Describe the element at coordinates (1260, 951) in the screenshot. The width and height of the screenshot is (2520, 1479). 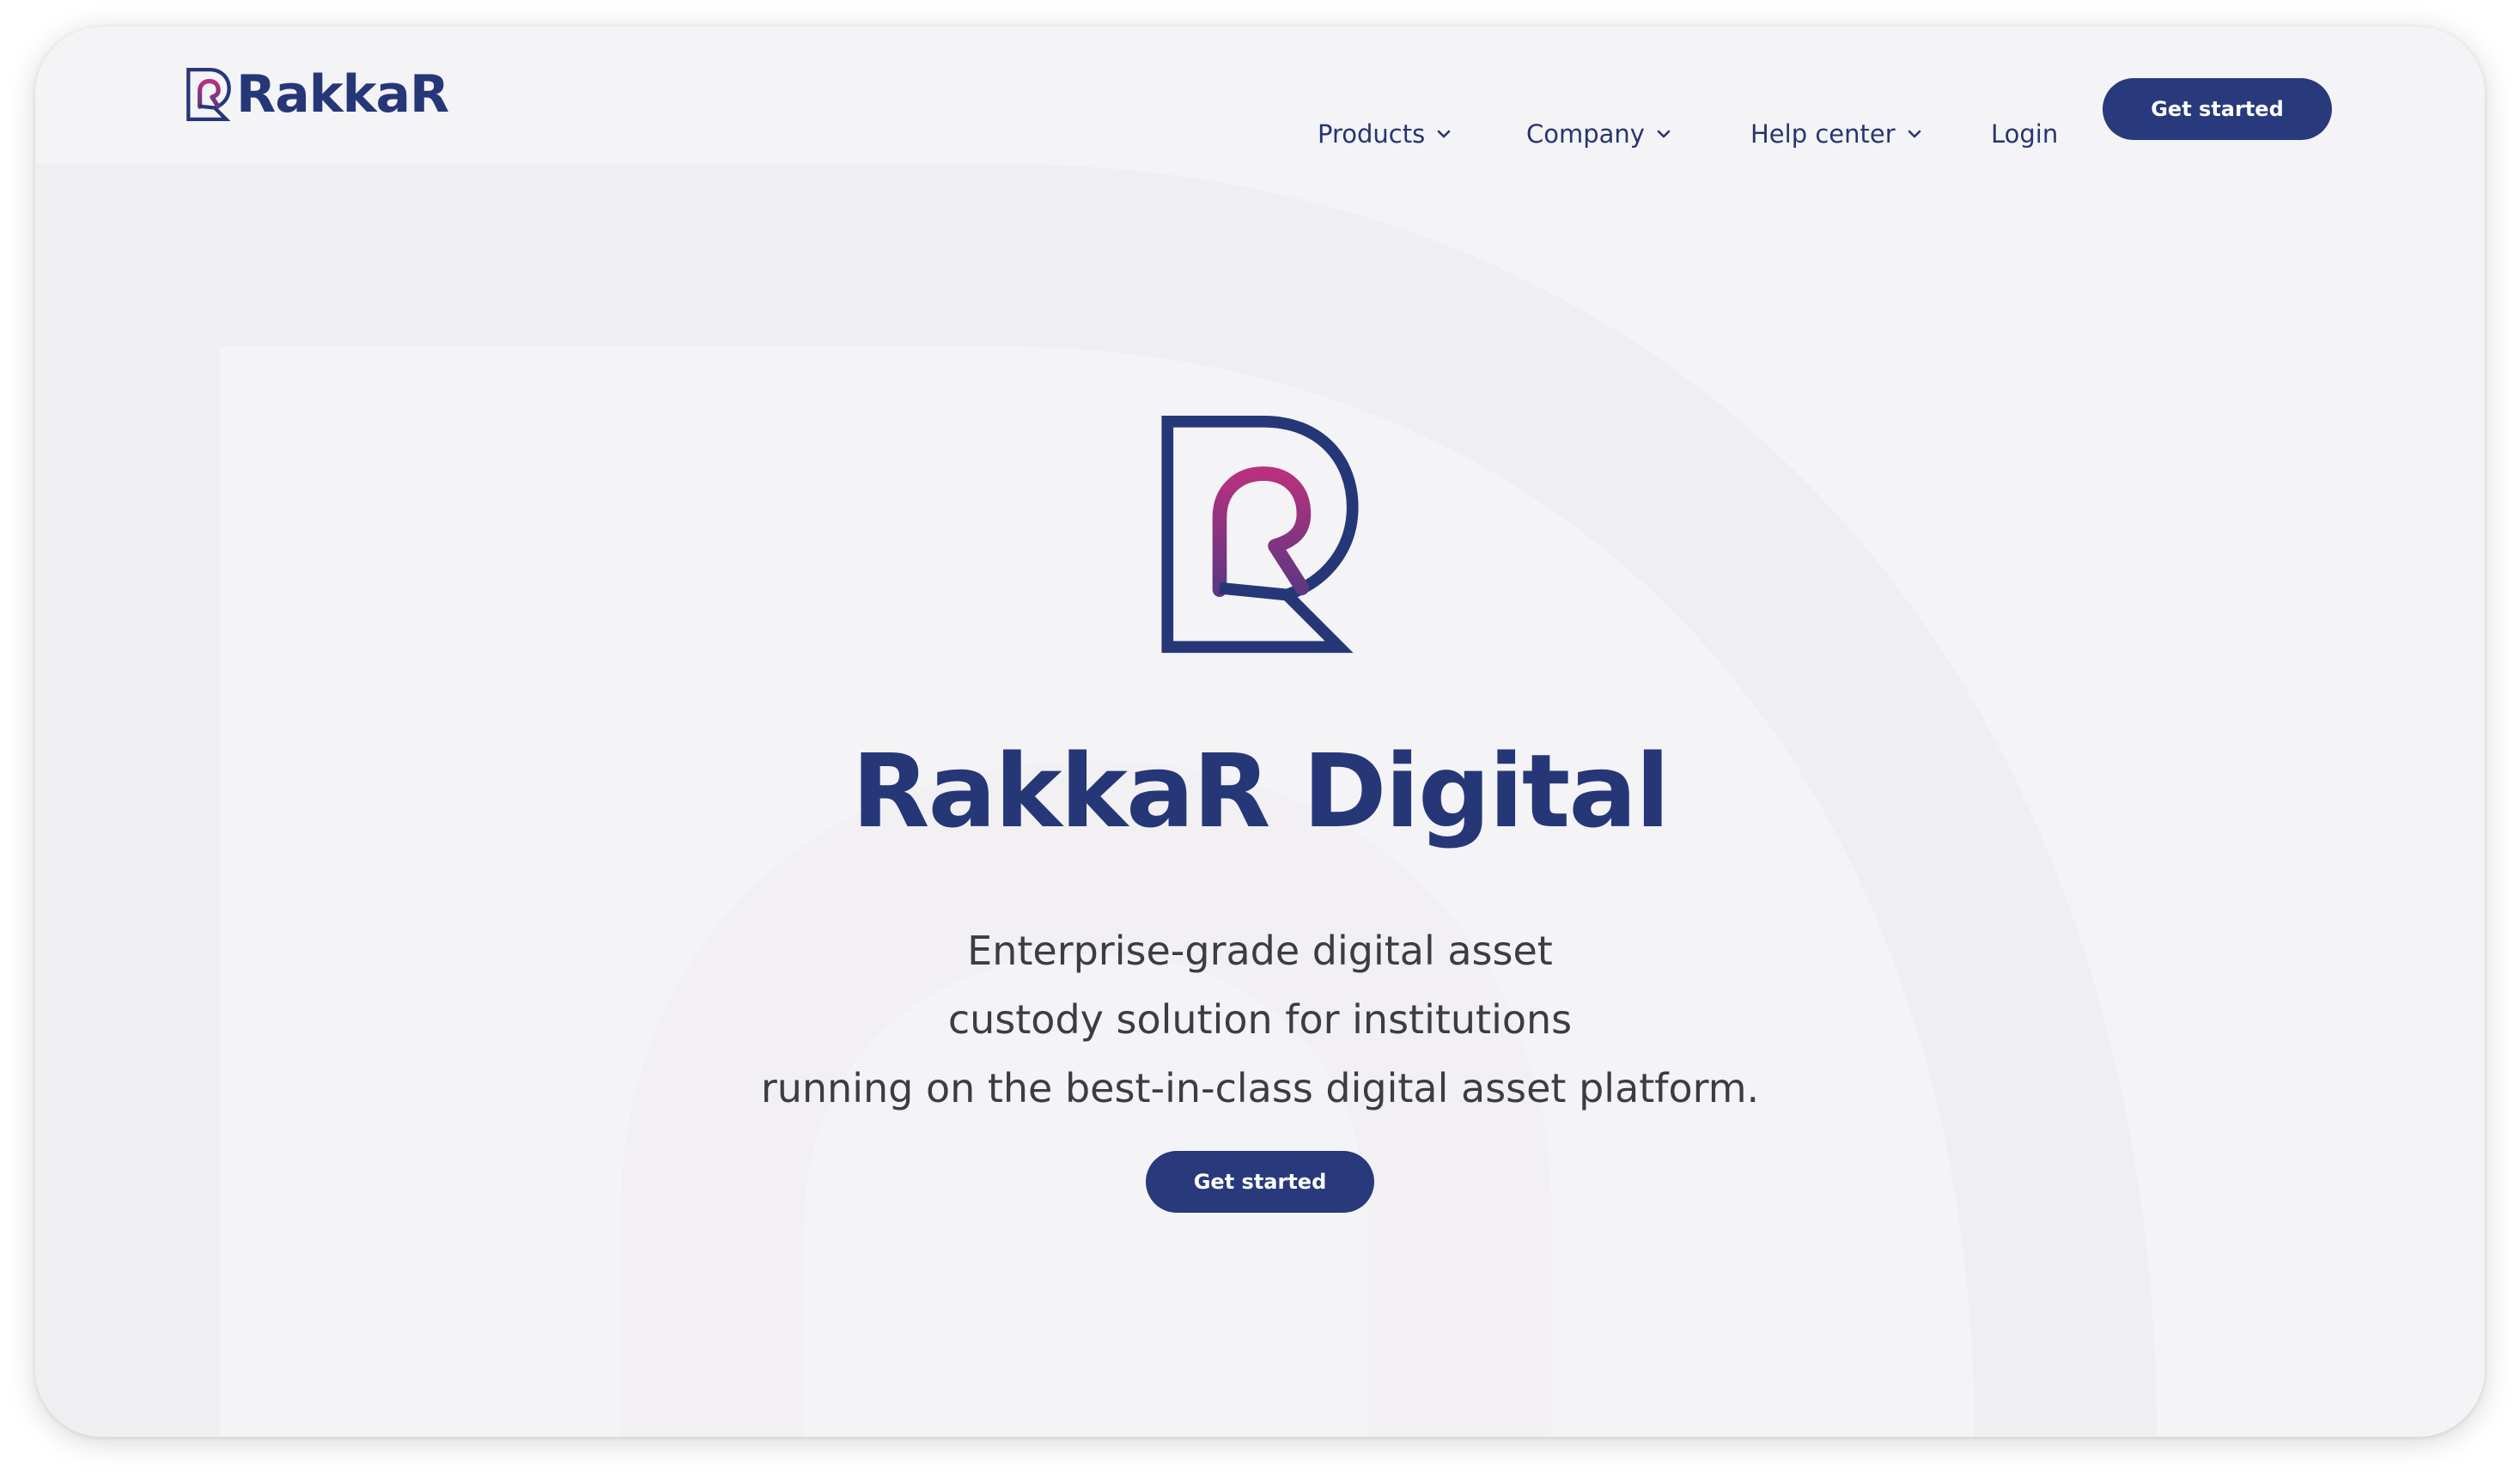
I see `hero-subtitle-line: Enterprise-grade digital asset` at that location.